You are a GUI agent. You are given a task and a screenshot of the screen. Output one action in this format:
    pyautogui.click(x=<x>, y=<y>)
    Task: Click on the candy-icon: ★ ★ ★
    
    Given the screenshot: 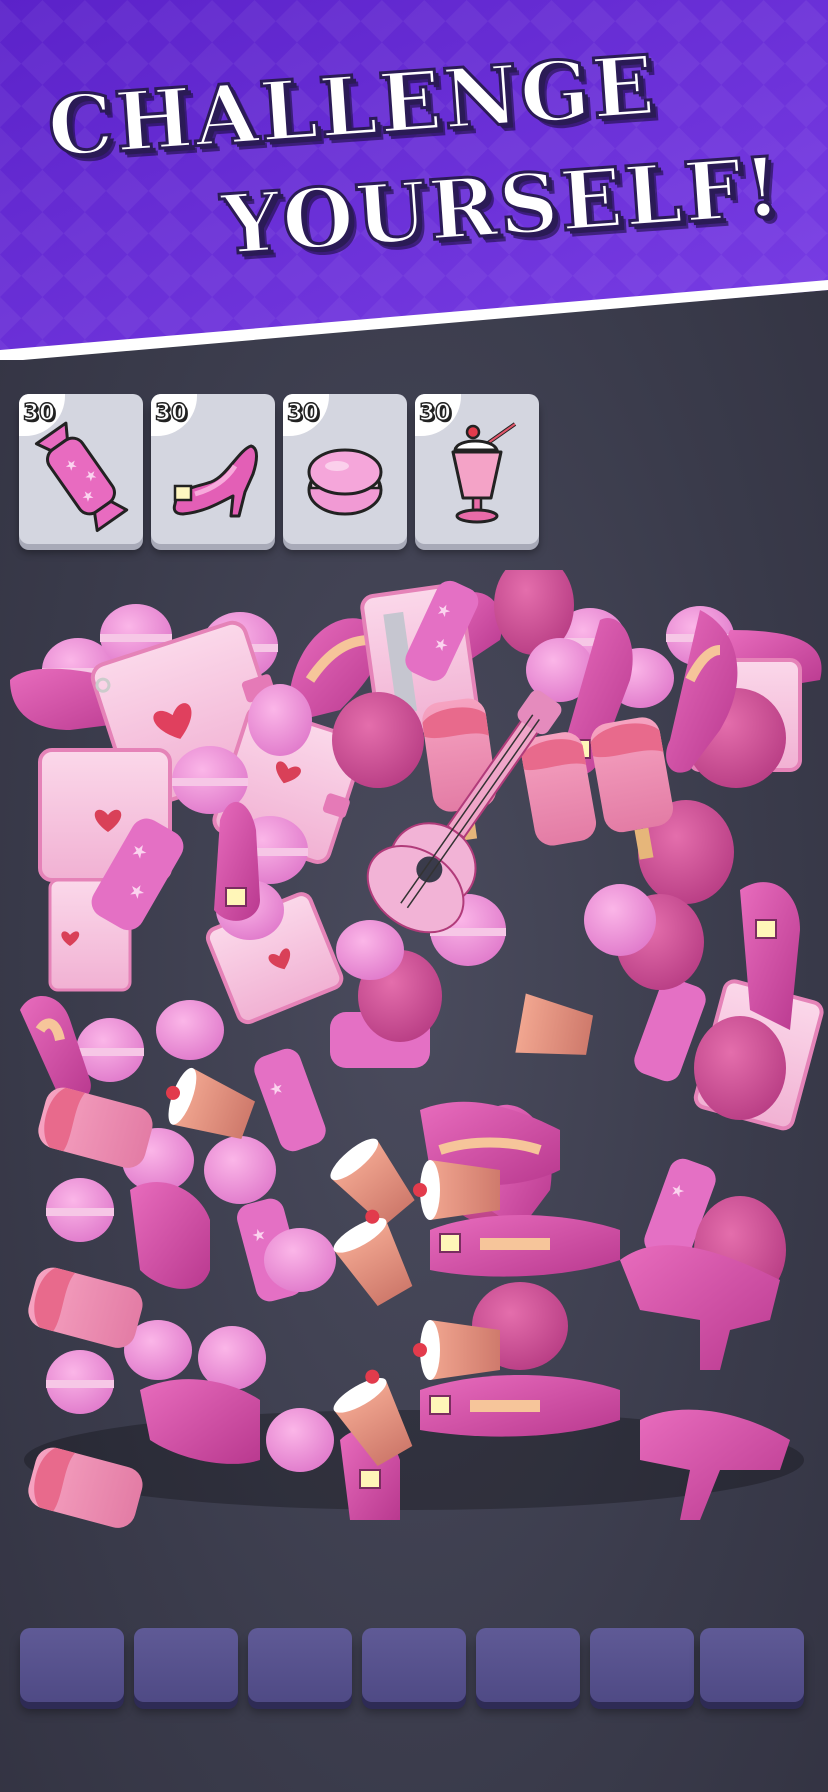 What is the action you would take?
    pyautogui.click(x=81, y=477)
    